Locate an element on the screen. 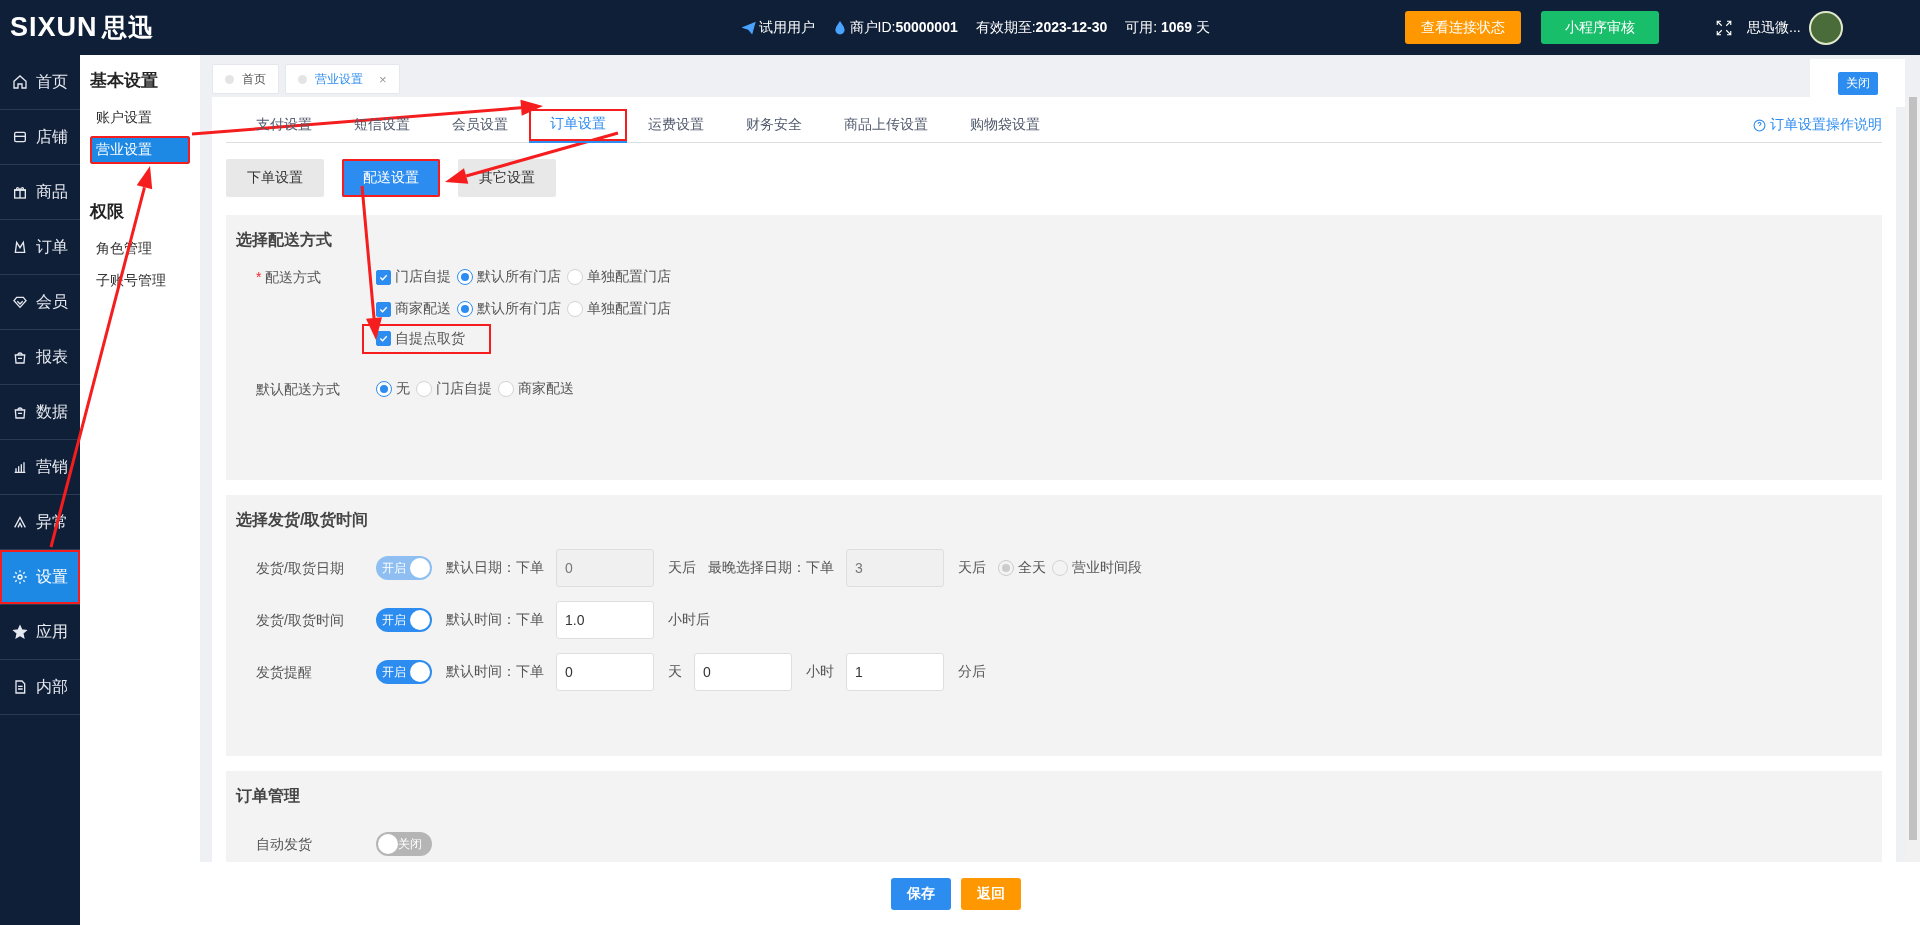 The height and width of the screenshot is (925, 1920). option-label: 全天 is located at coordinates (1032, 568).